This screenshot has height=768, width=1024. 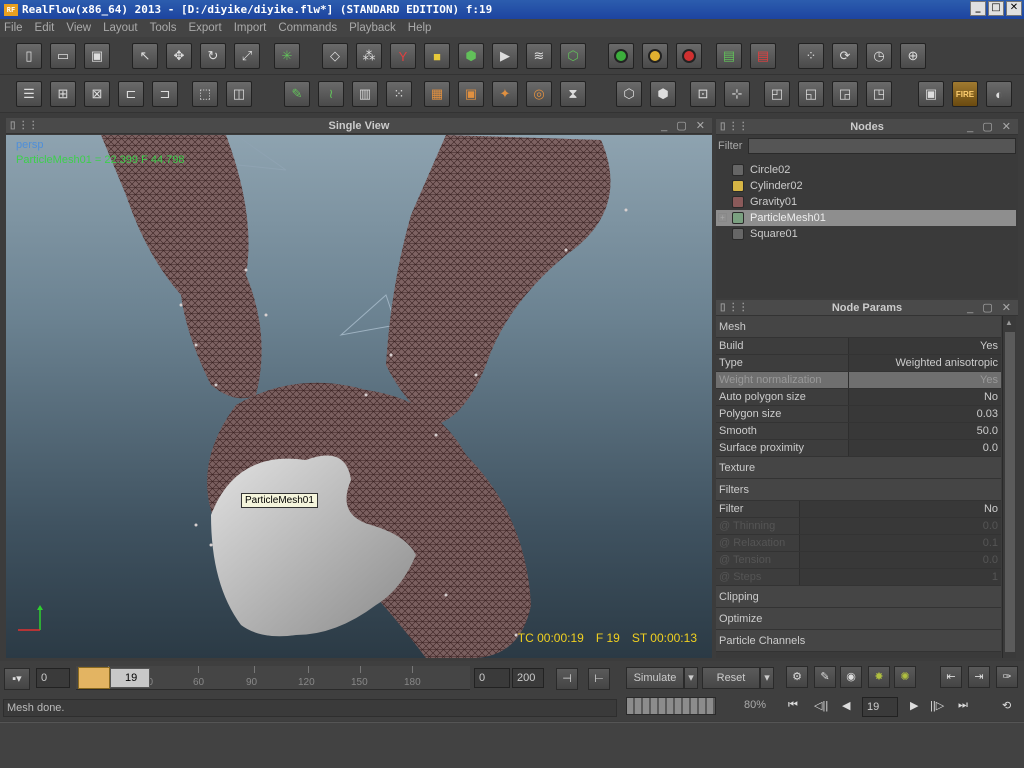 I want to click on node-item-gravity01: Gravity01, so click(x=866, y=202).